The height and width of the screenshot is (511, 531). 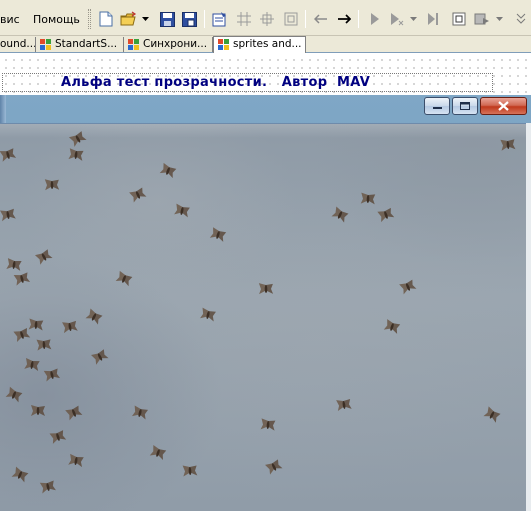 I want to click on menu-toolbar-strip: вис Помощь, so click(x=265, y=18).